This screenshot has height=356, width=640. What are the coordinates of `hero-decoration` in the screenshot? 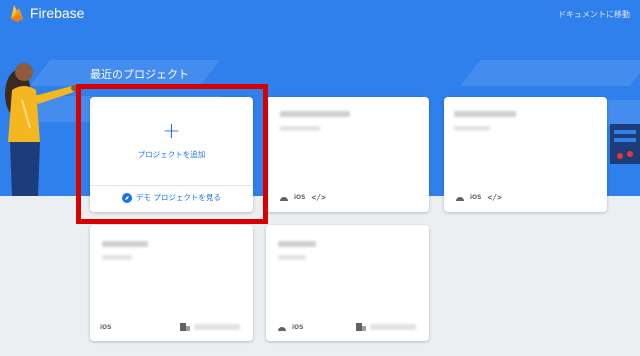 It's located at (549, 73).